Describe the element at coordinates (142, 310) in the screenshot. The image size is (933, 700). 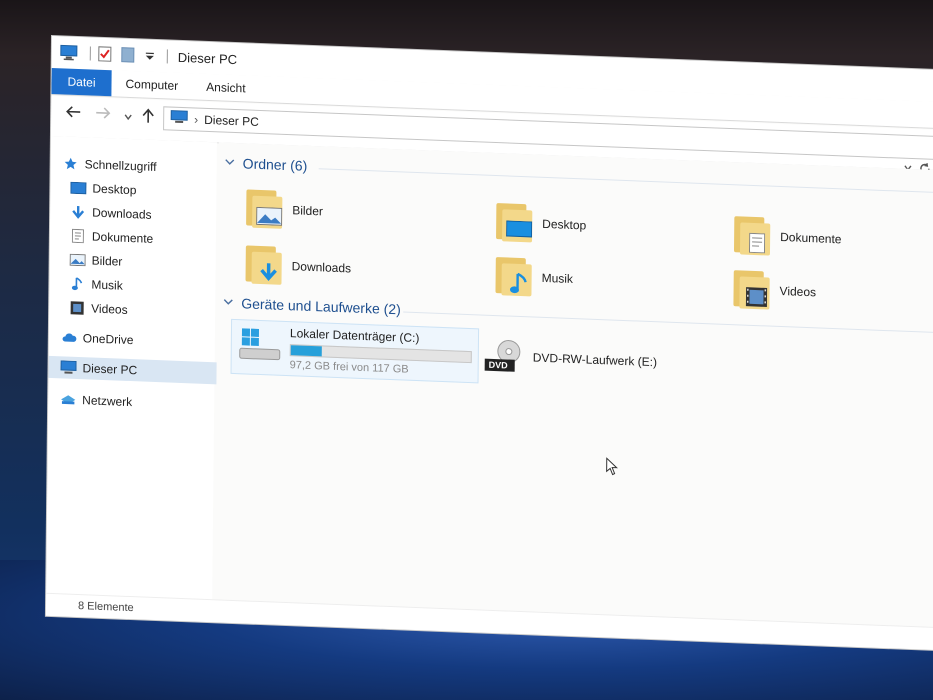
I see `sidebar-item-videos: Videos` at that location.